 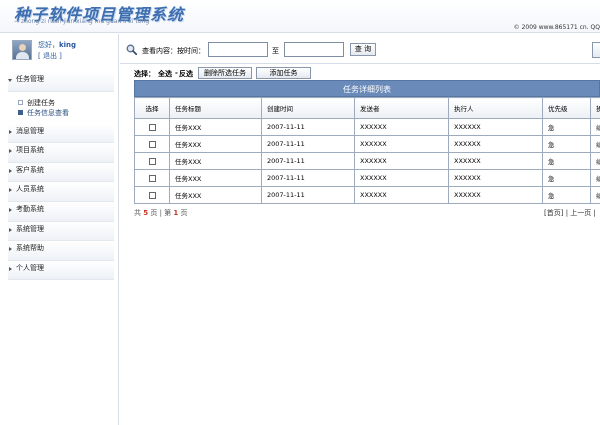 What do you see at coordinates (367, 213) in the screenshot?
I see `pagination: 共 5 页 | 第 1 页 [首页] | 上一页 |` at bounding box center [367, 213].